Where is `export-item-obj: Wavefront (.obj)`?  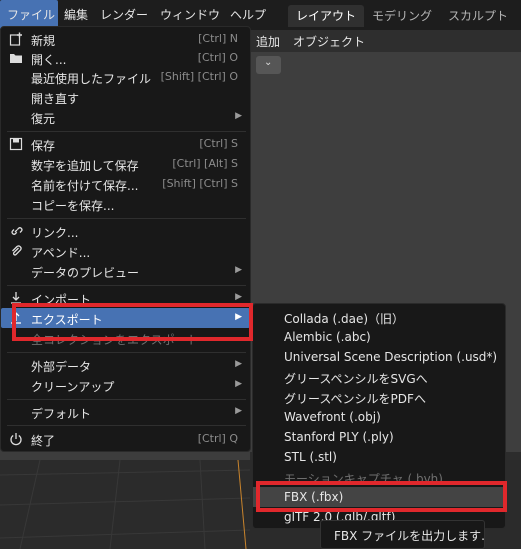 export-item-obj: Wavefront (.obj) is located at coordinates (379, 417).